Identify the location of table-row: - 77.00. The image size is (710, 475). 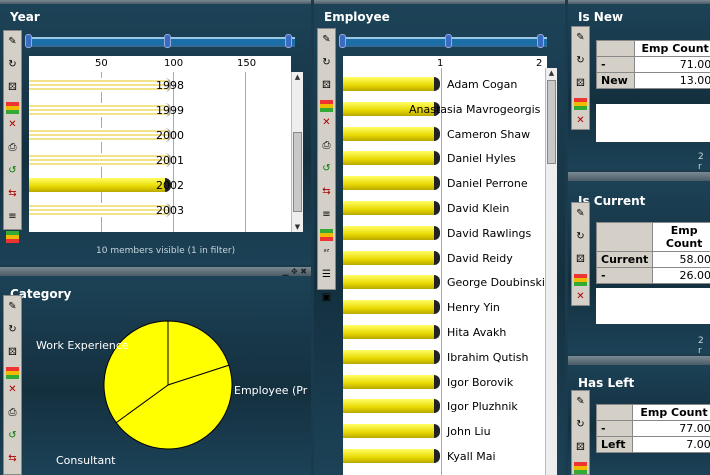
(652, 428).